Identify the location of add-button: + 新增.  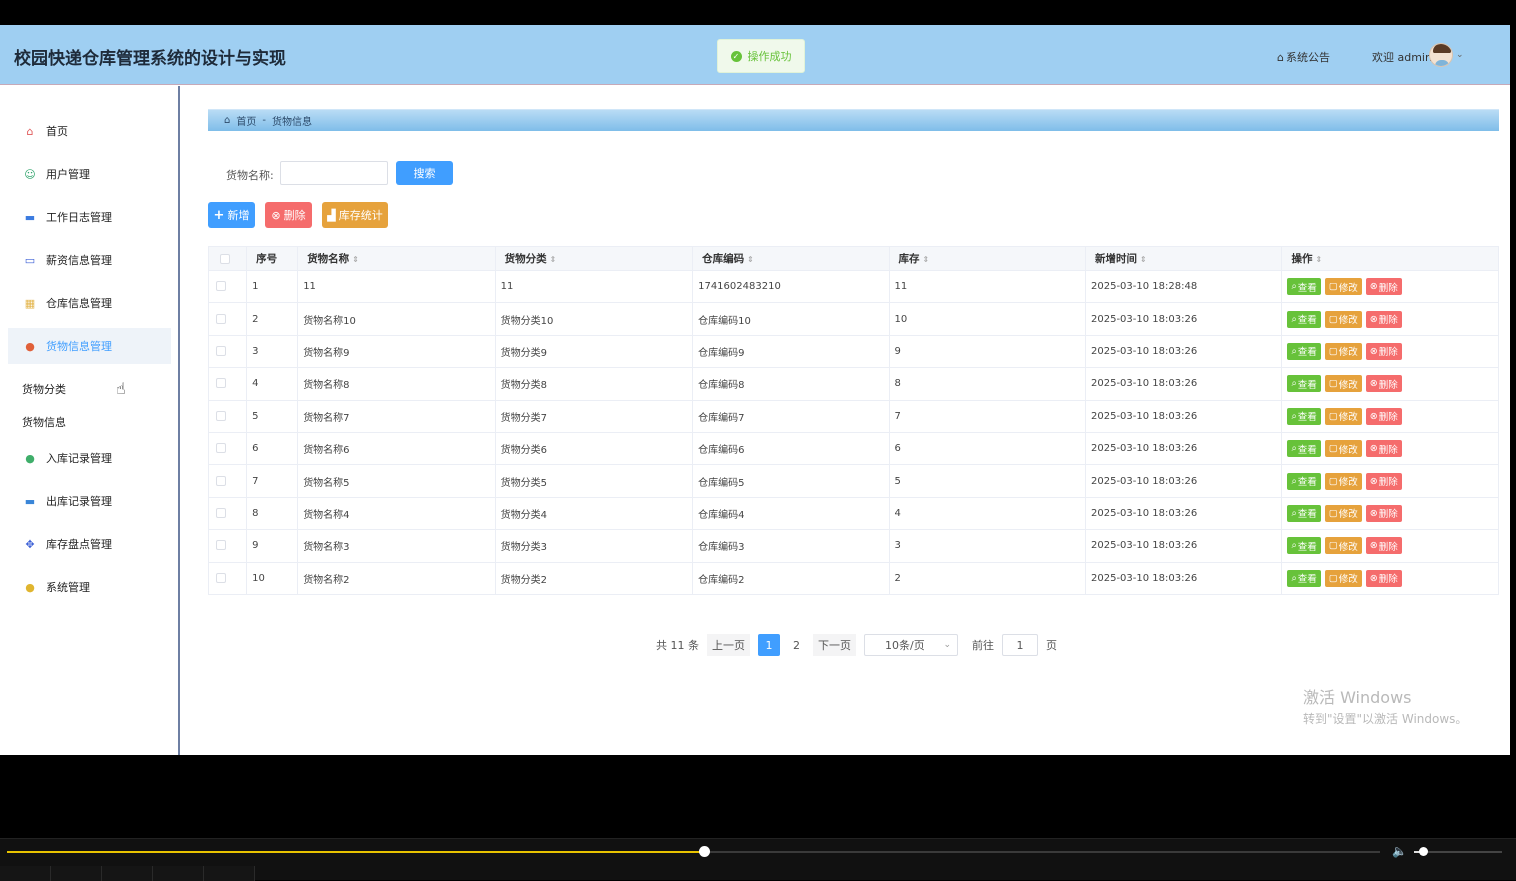
(231, 215).